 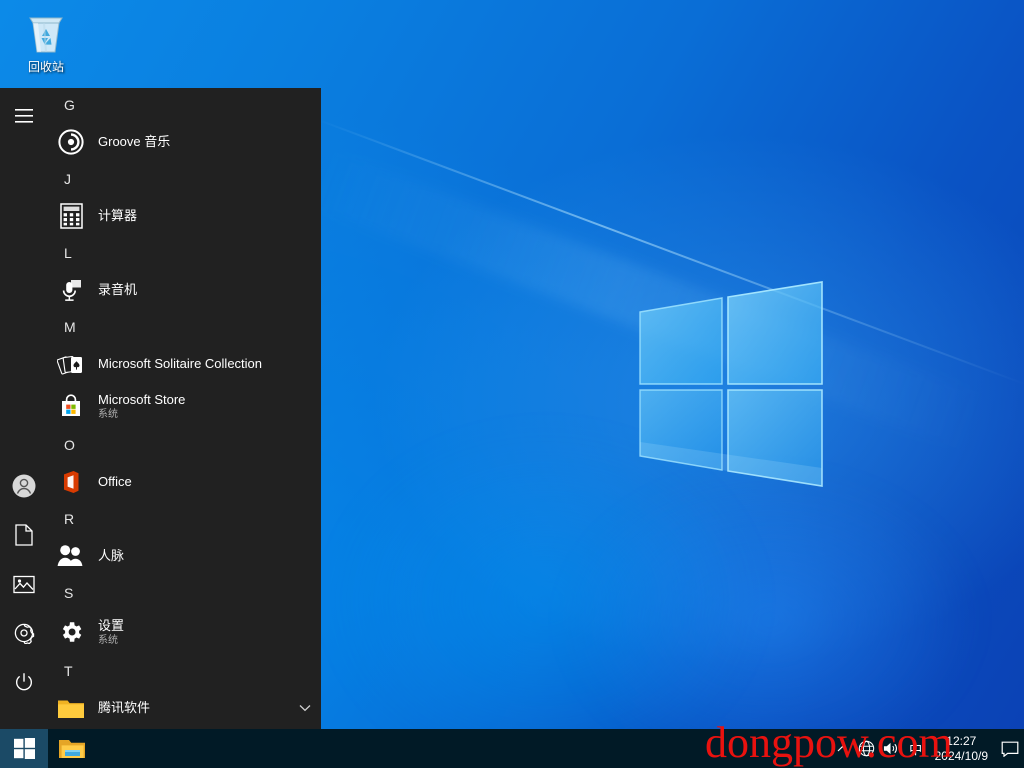 I want to click on hamburger-menu-button, so click(x=24, y=116).